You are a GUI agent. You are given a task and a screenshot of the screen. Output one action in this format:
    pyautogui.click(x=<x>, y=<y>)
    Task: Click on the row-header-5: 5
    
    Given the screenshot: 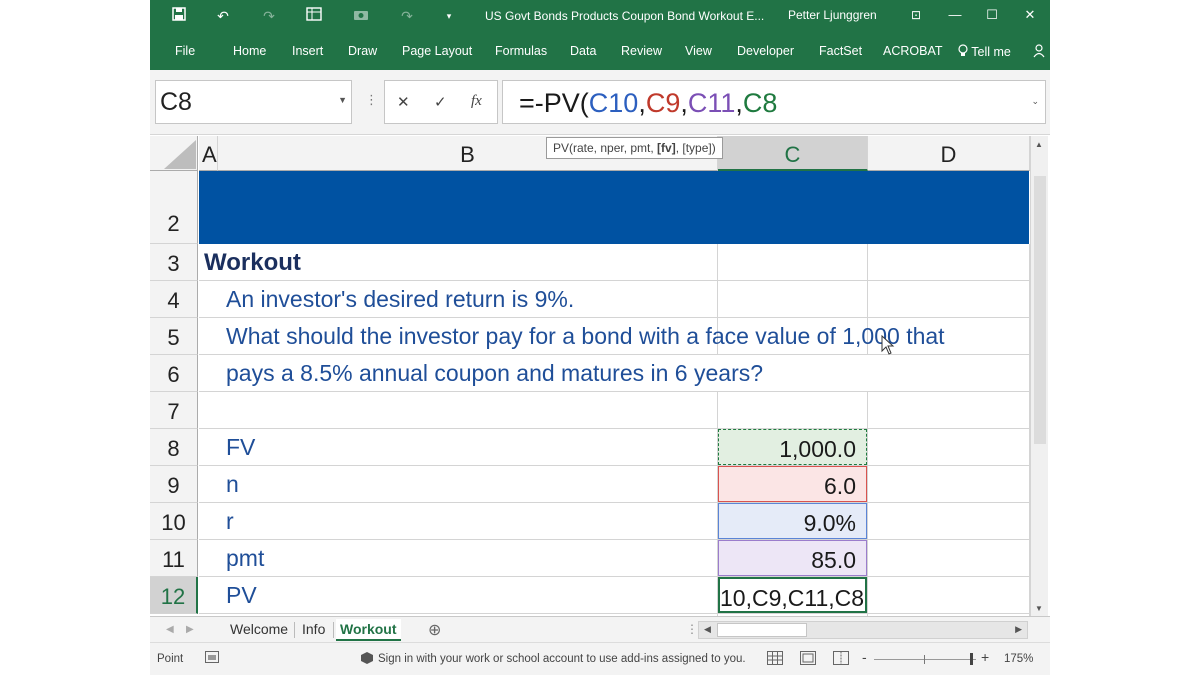 What is the action you would take?
    pyautogui.click(x=174, y=336)
    